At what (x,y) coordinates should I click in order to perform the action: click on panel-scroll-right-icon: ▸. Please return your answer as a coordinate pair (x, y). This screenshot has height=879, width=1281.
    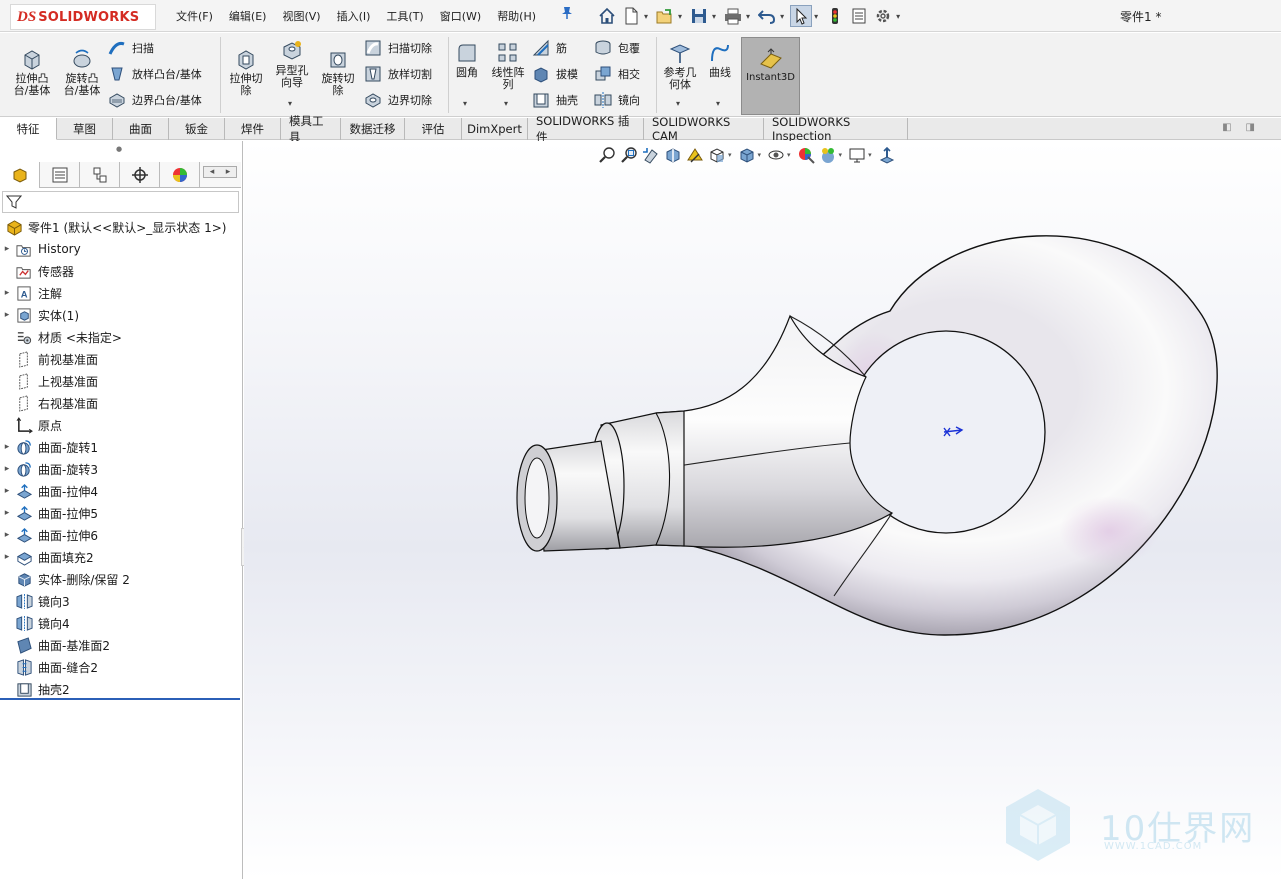
    Looking at the image, I should click on (228, 172).